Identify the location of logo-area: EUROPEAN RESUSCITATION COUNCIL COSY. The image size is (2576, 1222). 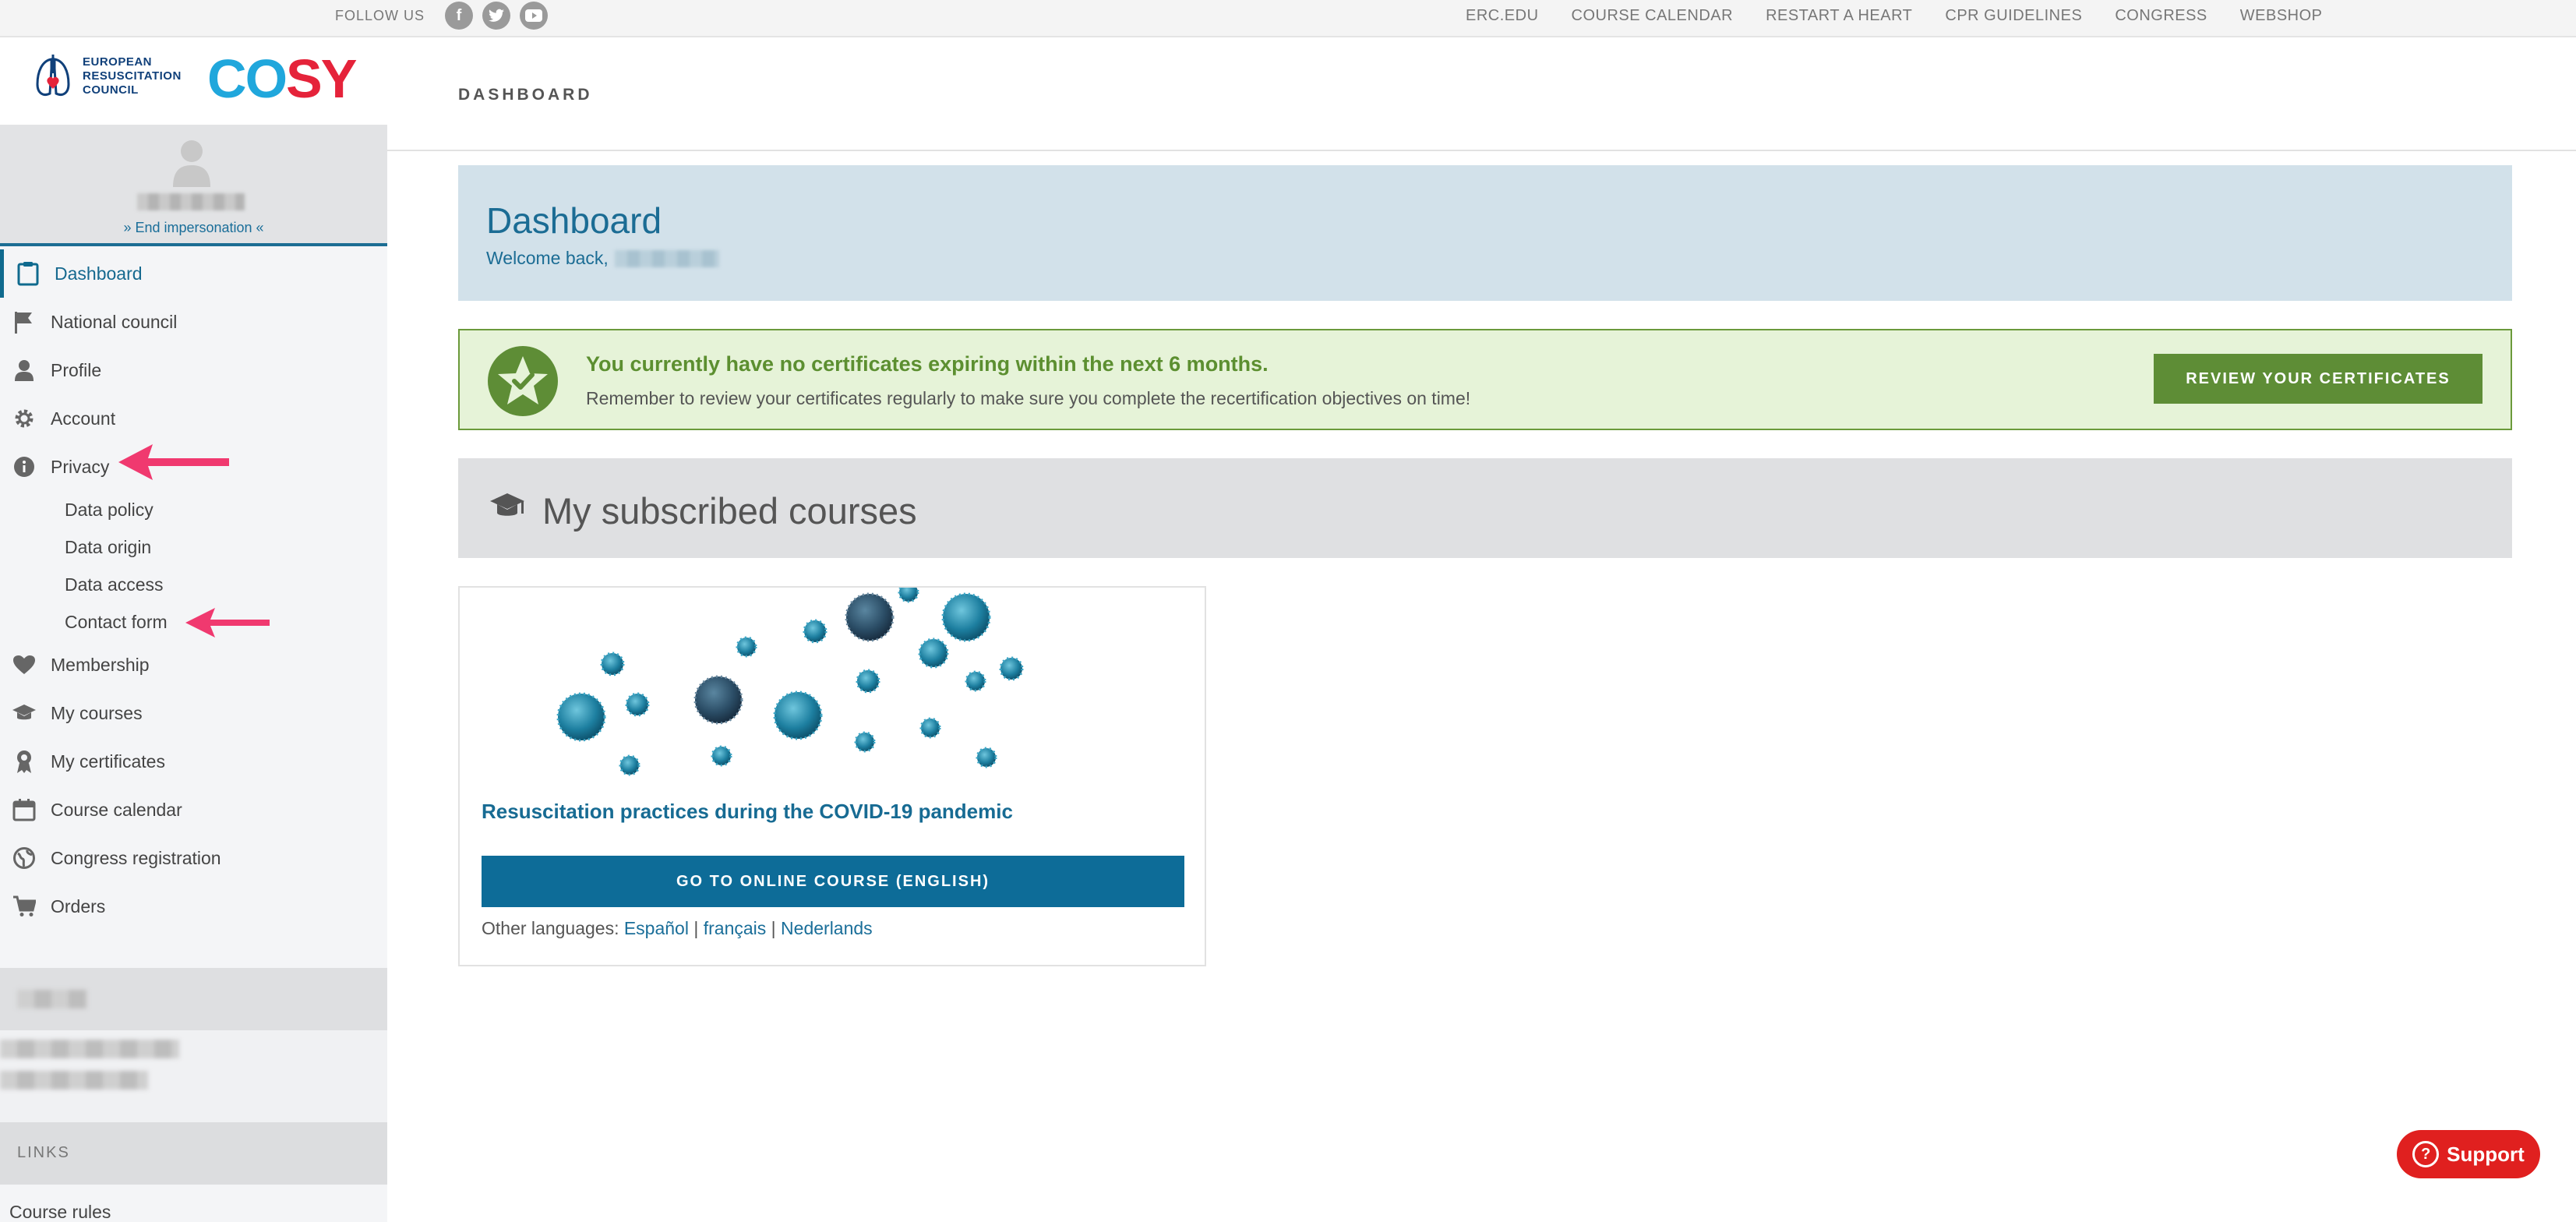
(193, 81).